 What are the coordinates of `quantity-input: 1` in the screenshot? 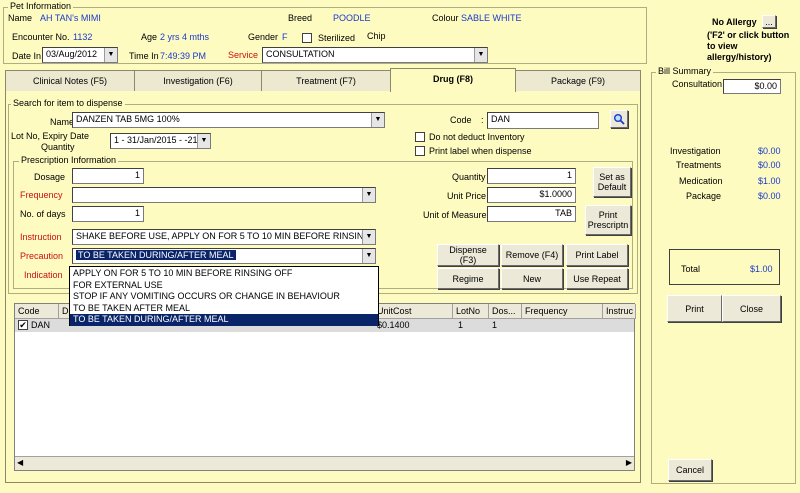 It's located at (531, 176).